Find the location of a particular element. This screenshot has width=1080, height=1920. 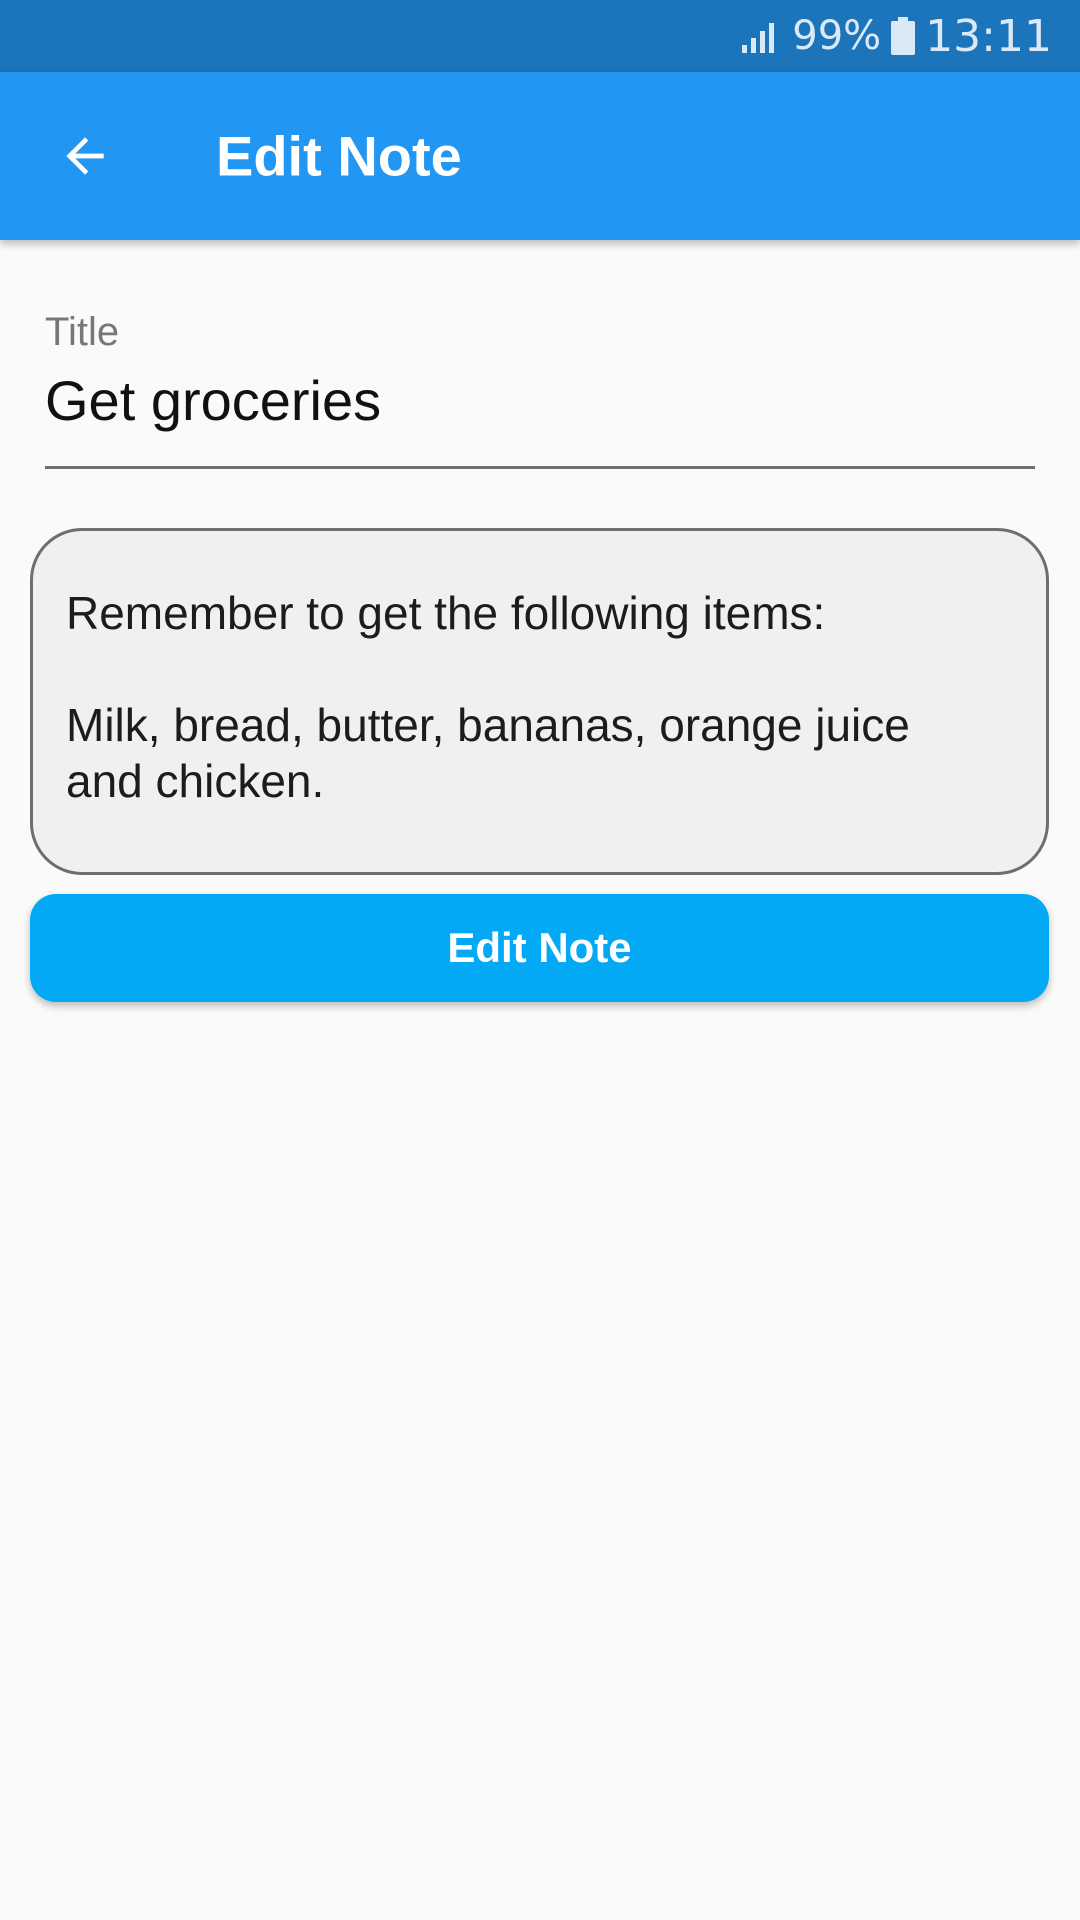

signal-icon is located at coordinates (758, 38).